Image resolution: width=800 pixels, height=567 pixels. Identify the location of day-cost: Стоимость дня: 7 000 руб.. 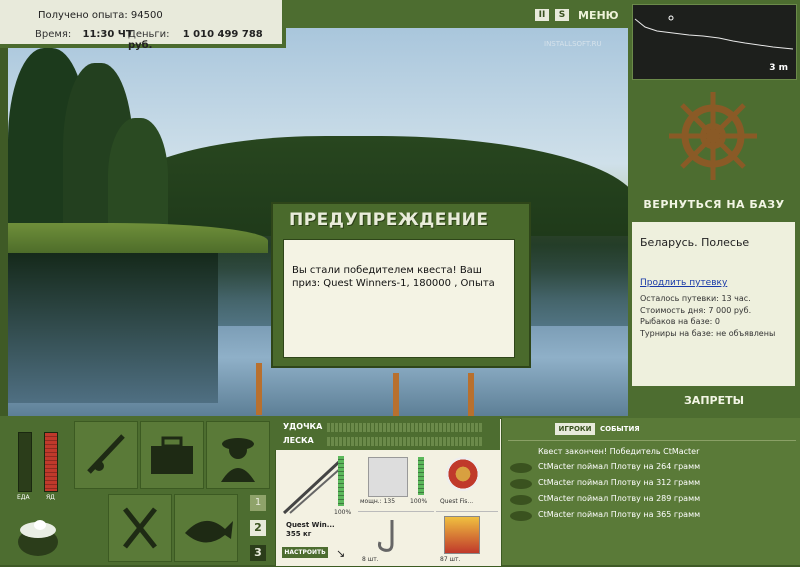
(696, 310).